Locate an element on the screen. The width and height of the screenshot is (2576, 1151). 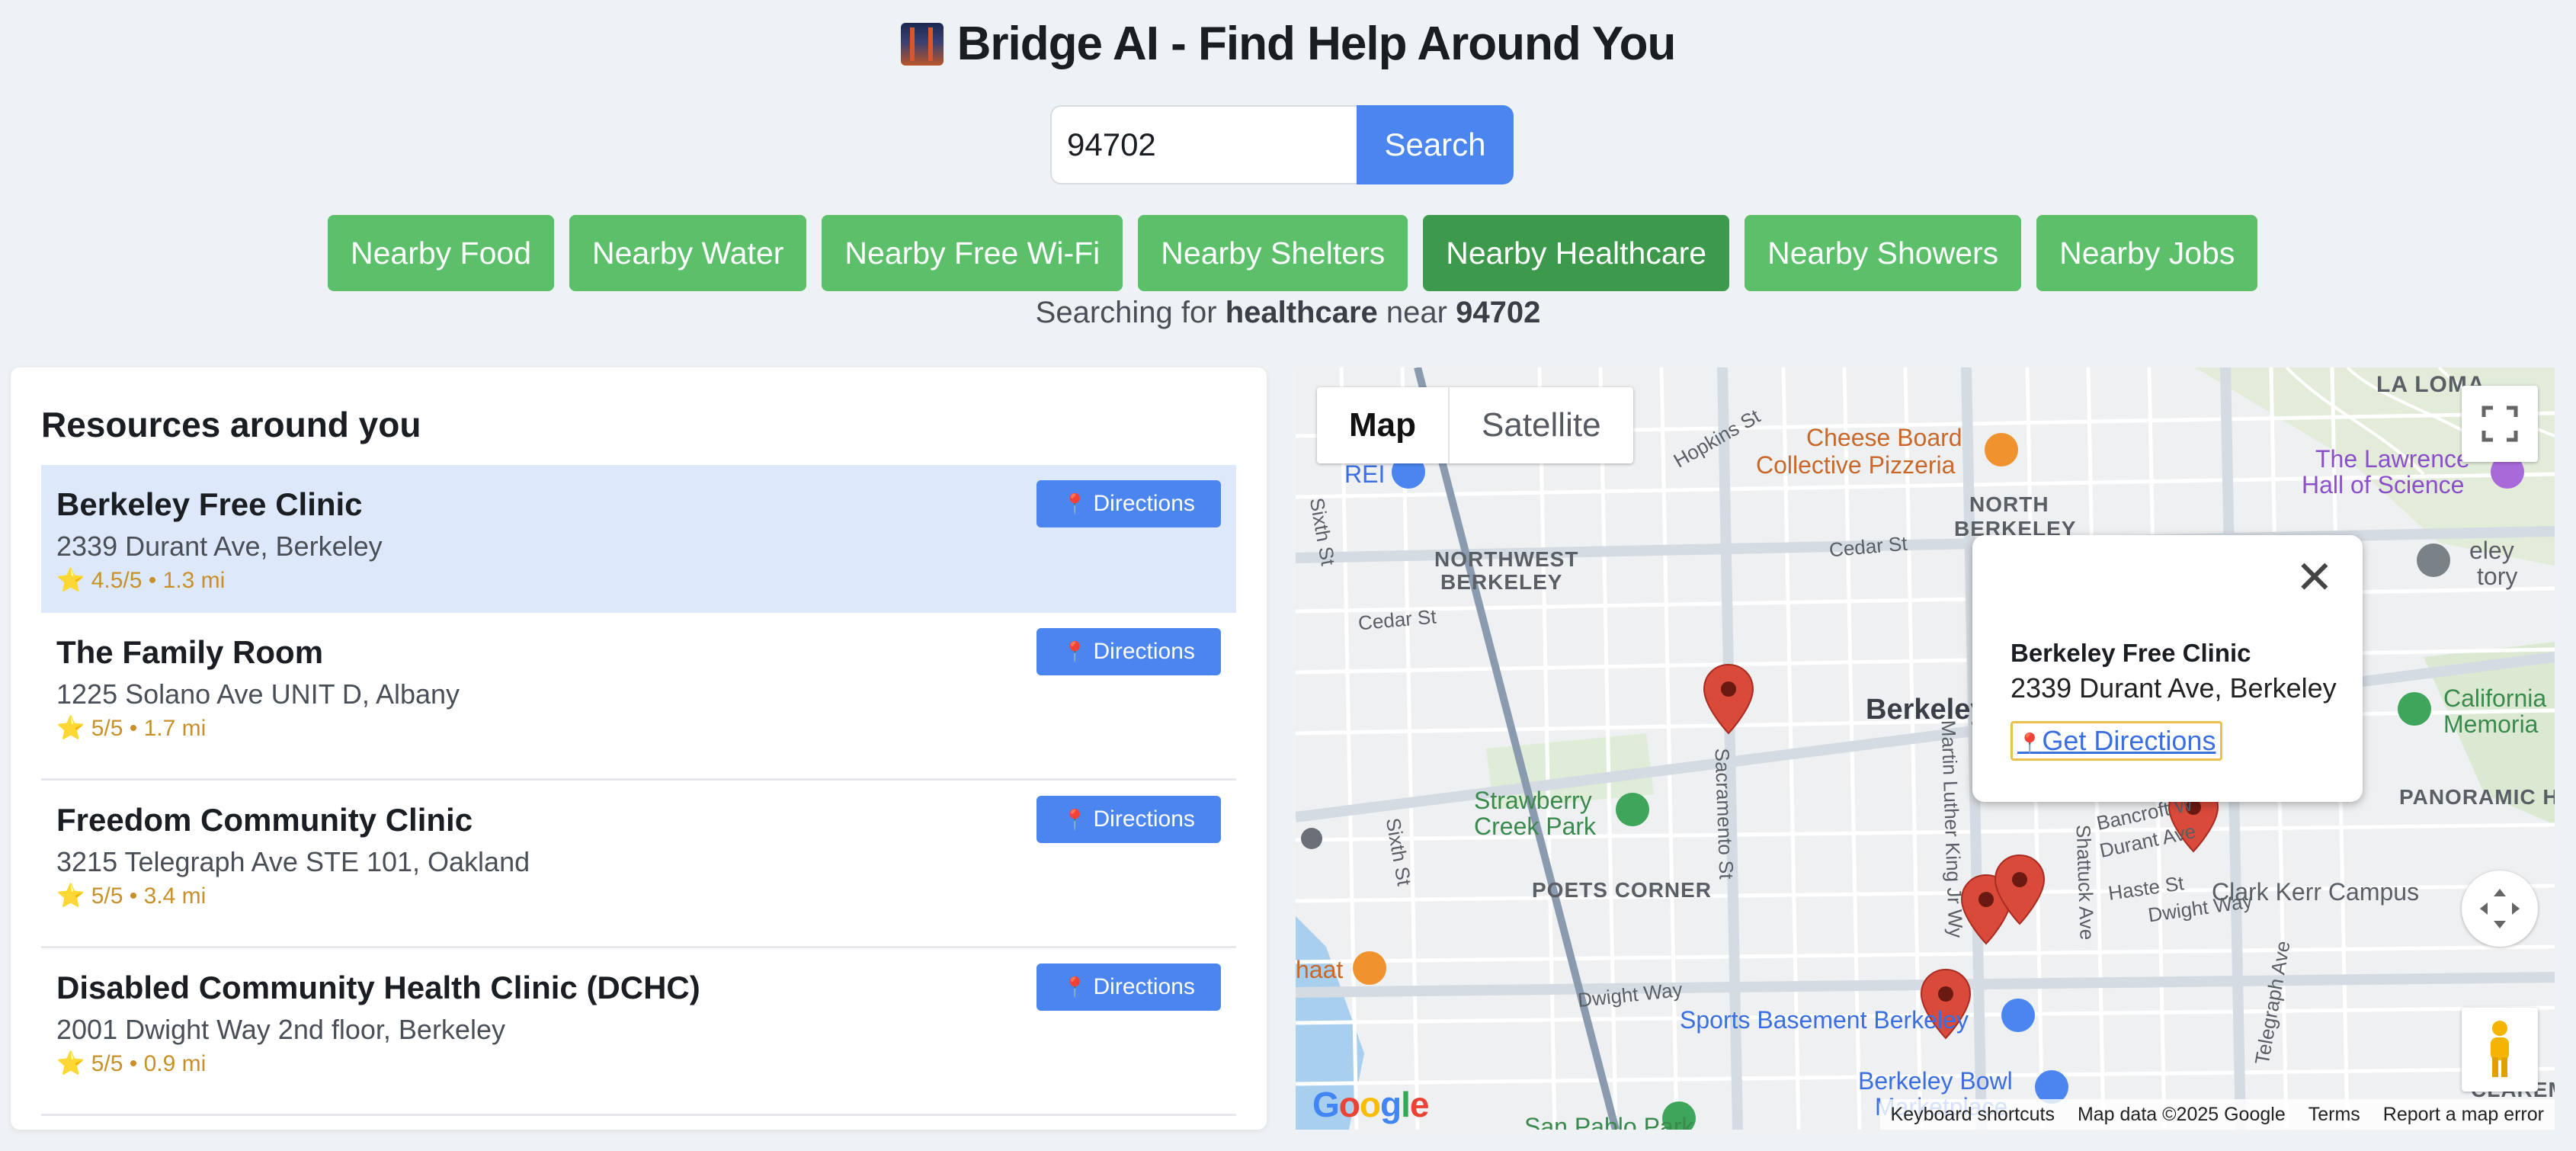
map-label-strawberry-2: Creek Park is located at coordinates (1535, 827).